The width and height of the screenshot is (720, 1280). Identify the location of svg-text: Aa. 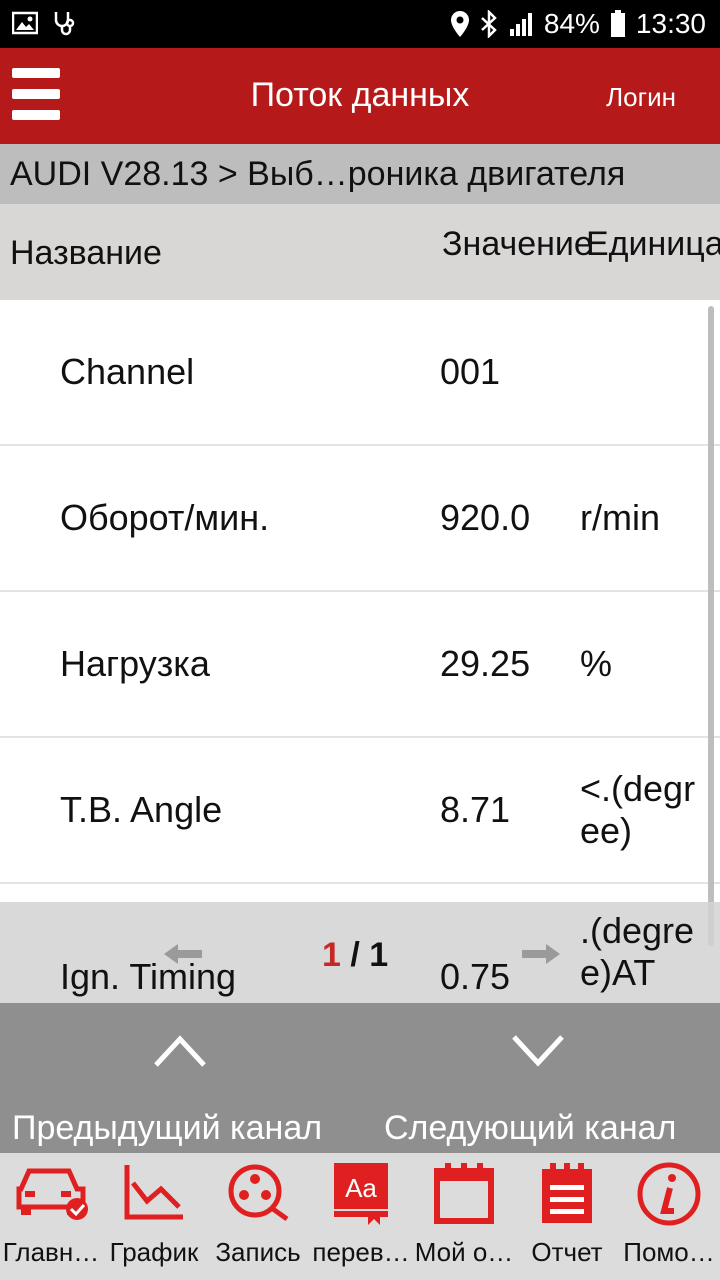
(361, 1188).